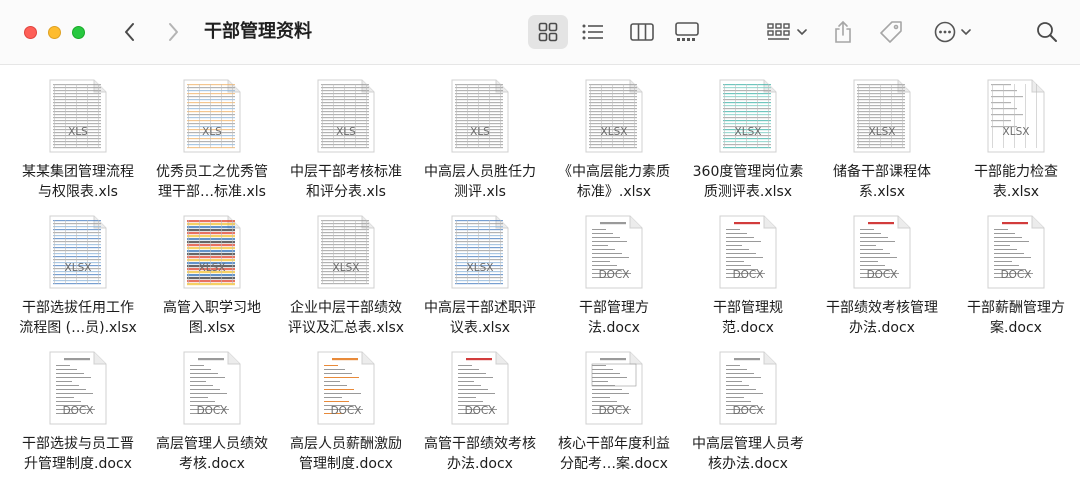 Image resolution: width=1080 pixels, height=499 pixels. I want to click on icon-view-icon, so click(548, 32).